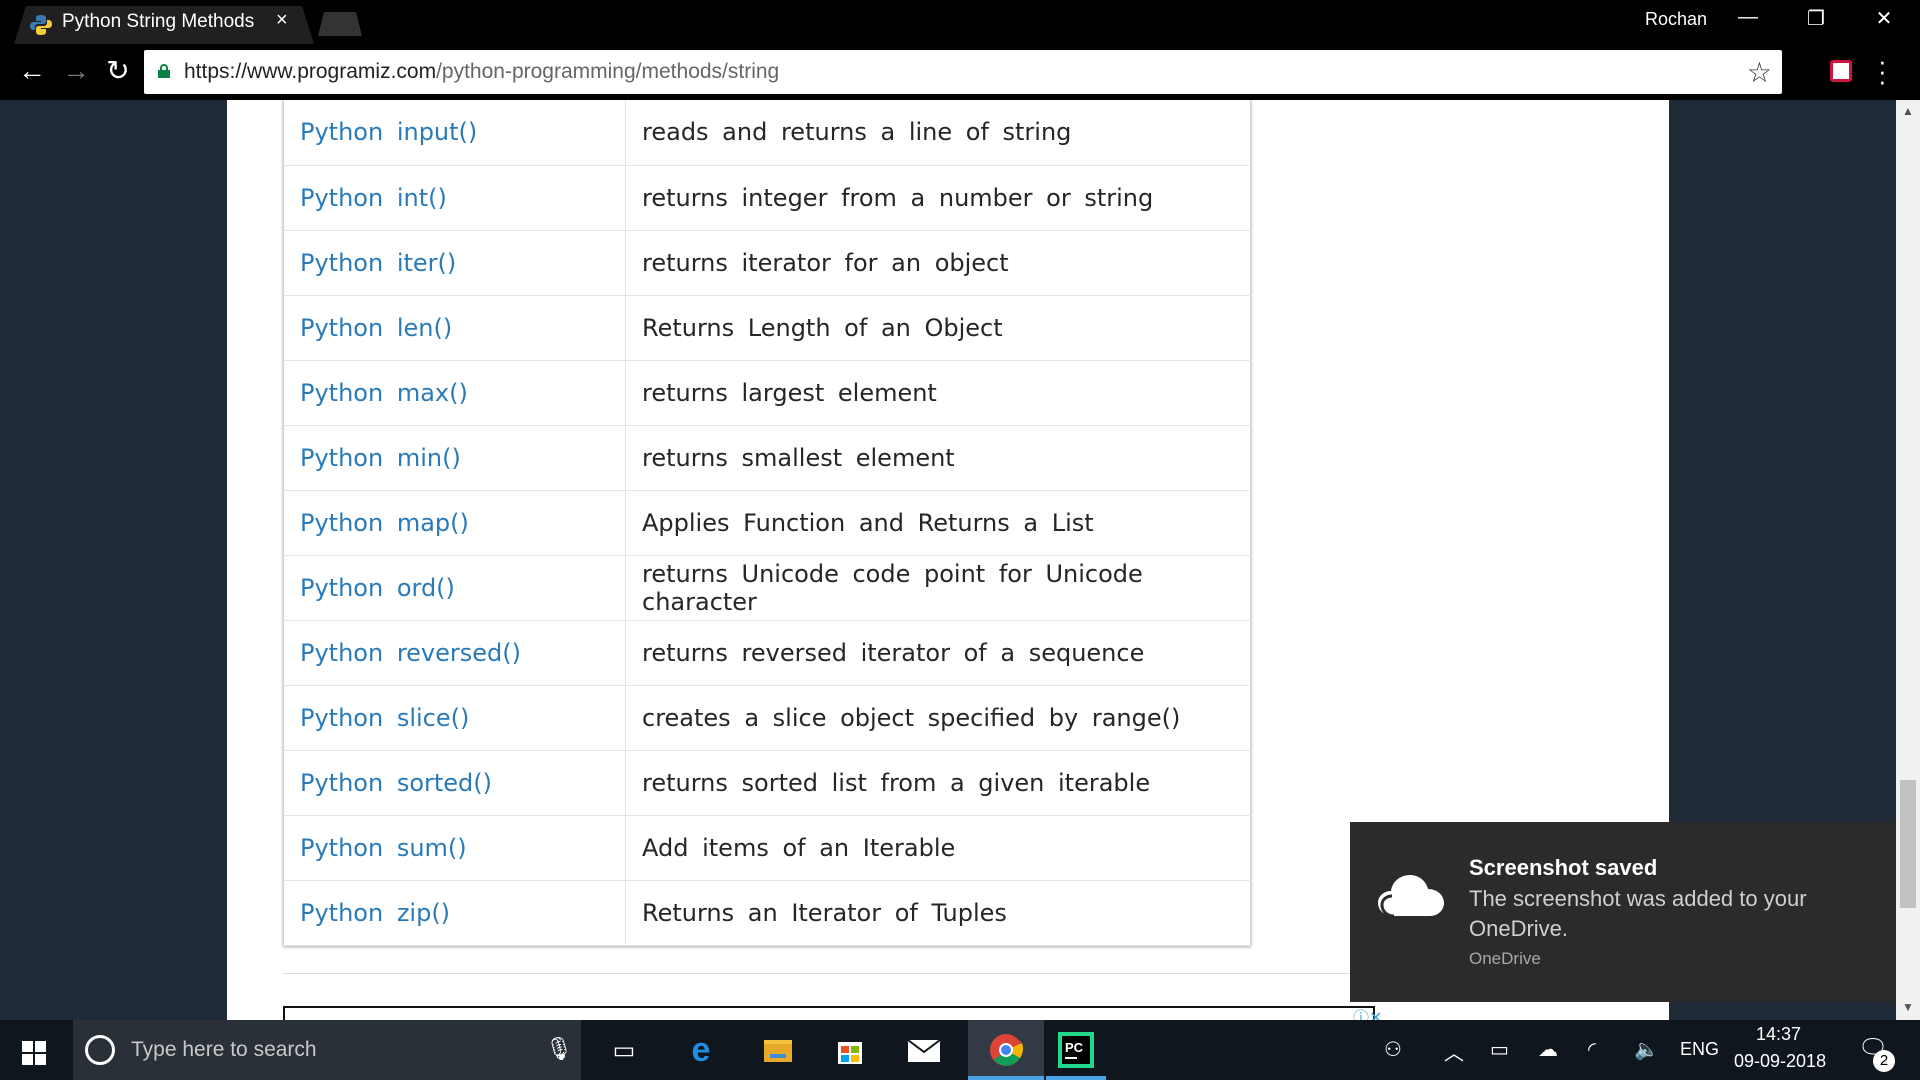 The height and width of the screenshot is (1080, 1920). I want to click on onedrive-tray-icon: ☁, so click(1548, 1049).